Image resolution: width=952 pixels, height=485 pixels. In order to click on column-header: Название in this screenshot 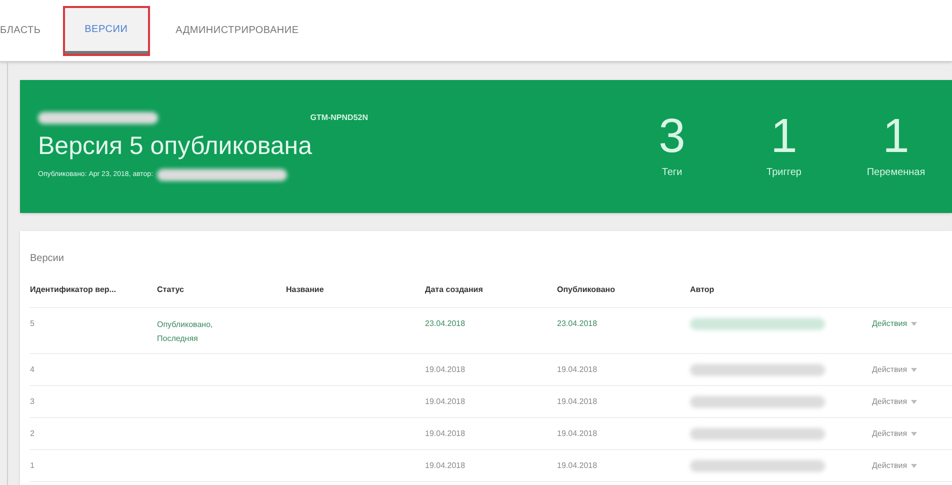, I will do `click(305, 290)`.